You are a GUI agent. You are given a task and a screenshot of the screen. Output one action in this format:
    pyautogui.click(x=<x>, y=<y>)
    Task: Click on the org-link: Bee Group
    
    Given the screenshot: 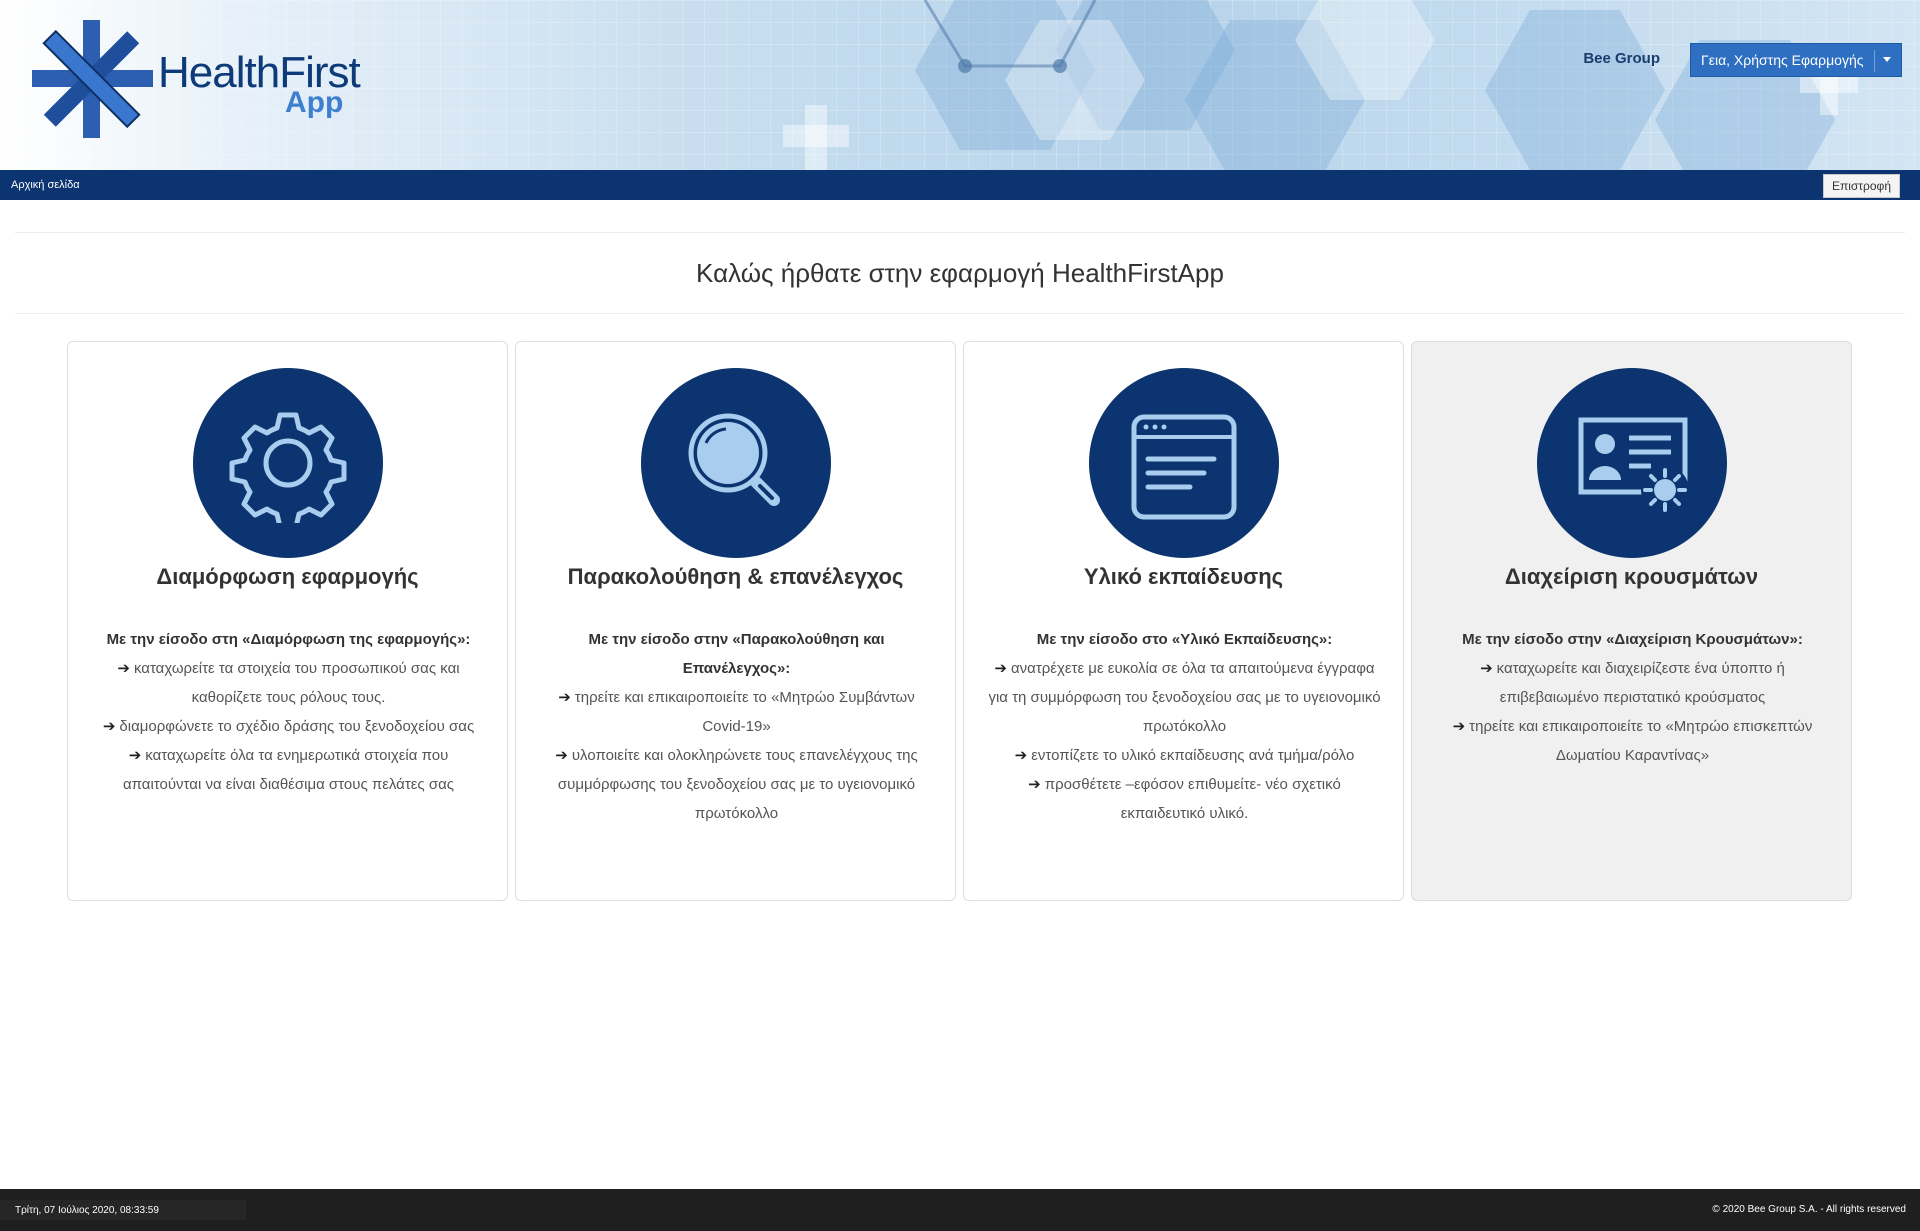 What is the action you would take?
    pyautogui.click(x=1621, y=58)
    